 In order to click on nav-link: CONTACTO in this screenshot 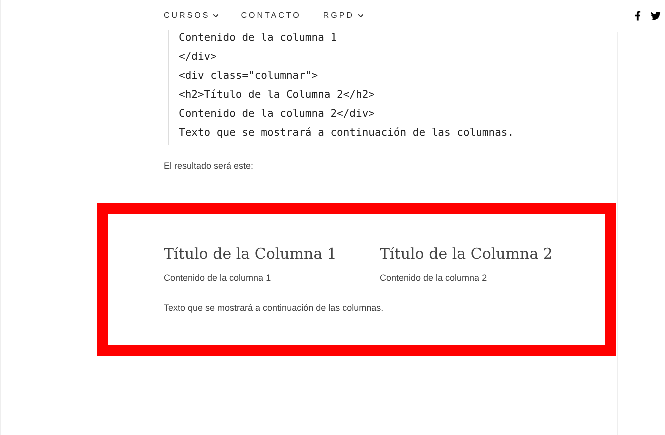, I will do `click(271, 16)`.